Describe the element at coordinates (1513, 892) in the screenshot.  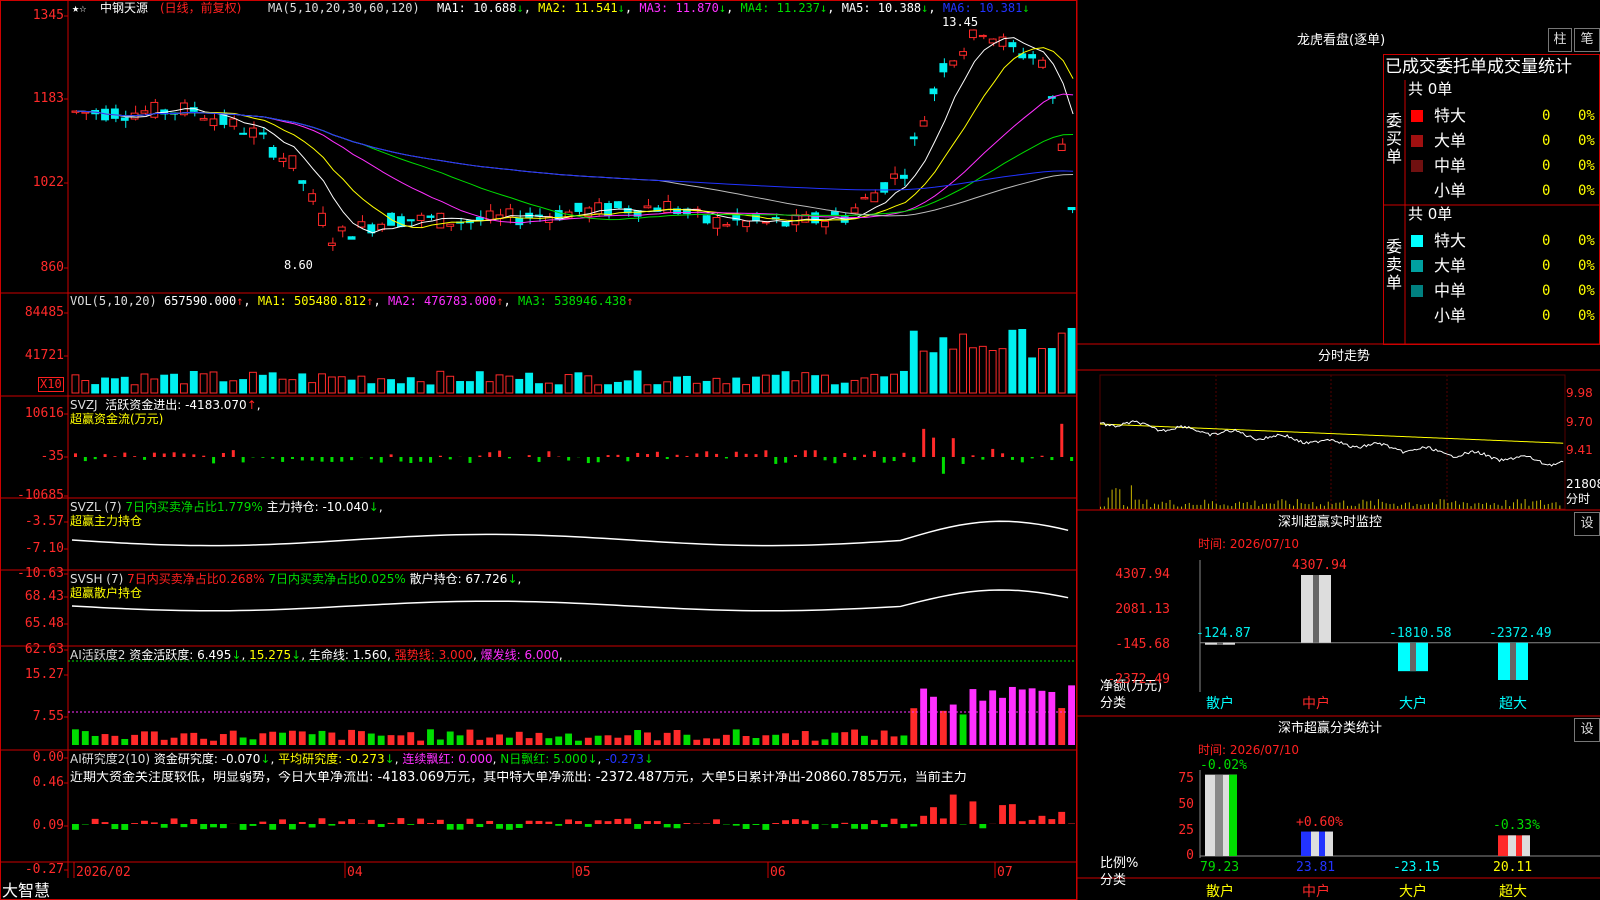
I see `stats-category-label: 超大` at that location.